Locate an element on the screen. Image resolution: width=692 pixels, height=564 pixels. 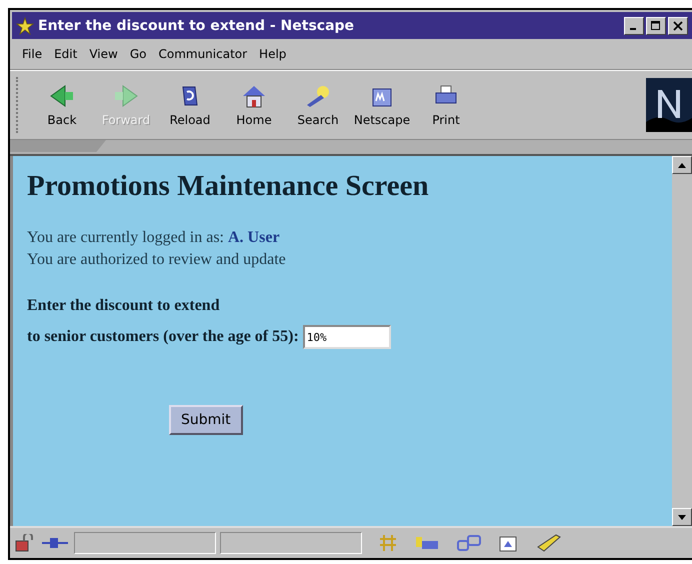
scroll-up-icon is located at coordinates (682, 165).